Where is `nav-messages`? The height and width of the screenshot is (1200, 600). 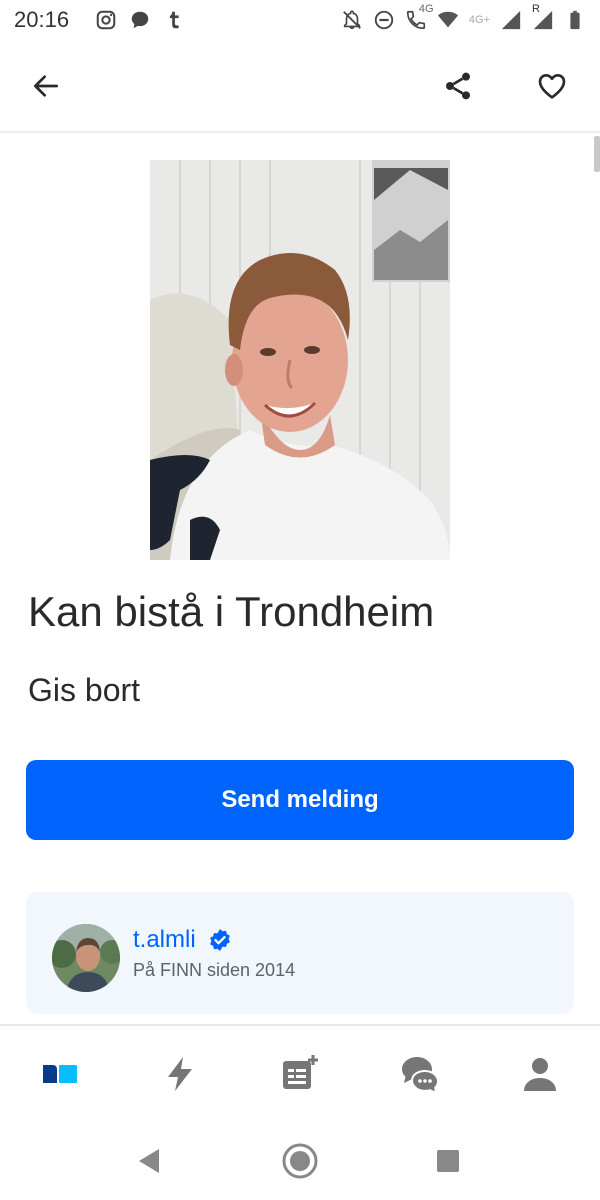
nav-messages is located at coordinates (420, 1076).